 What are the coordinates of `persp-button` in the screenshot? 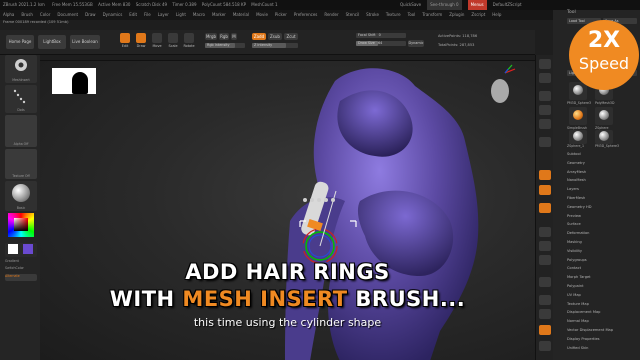 It's located at (545, 142).